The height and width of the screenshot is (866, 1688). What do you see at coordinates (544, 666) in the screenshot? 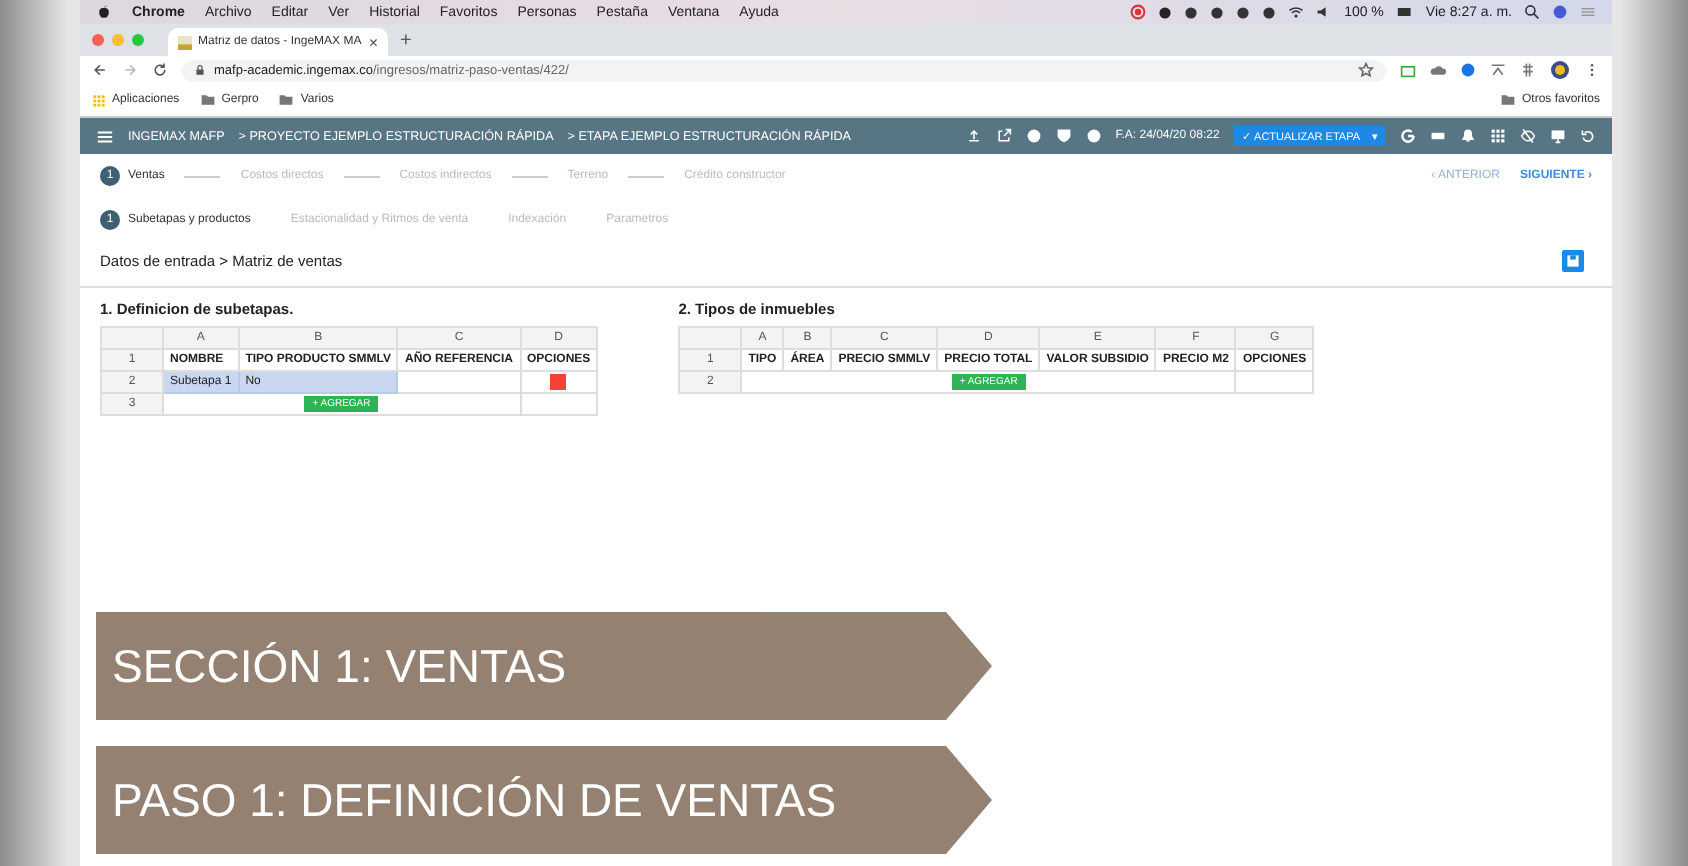
I see `caption-banner: SECCIÓN 1: VENTAS` at bounding box center [544, 666].